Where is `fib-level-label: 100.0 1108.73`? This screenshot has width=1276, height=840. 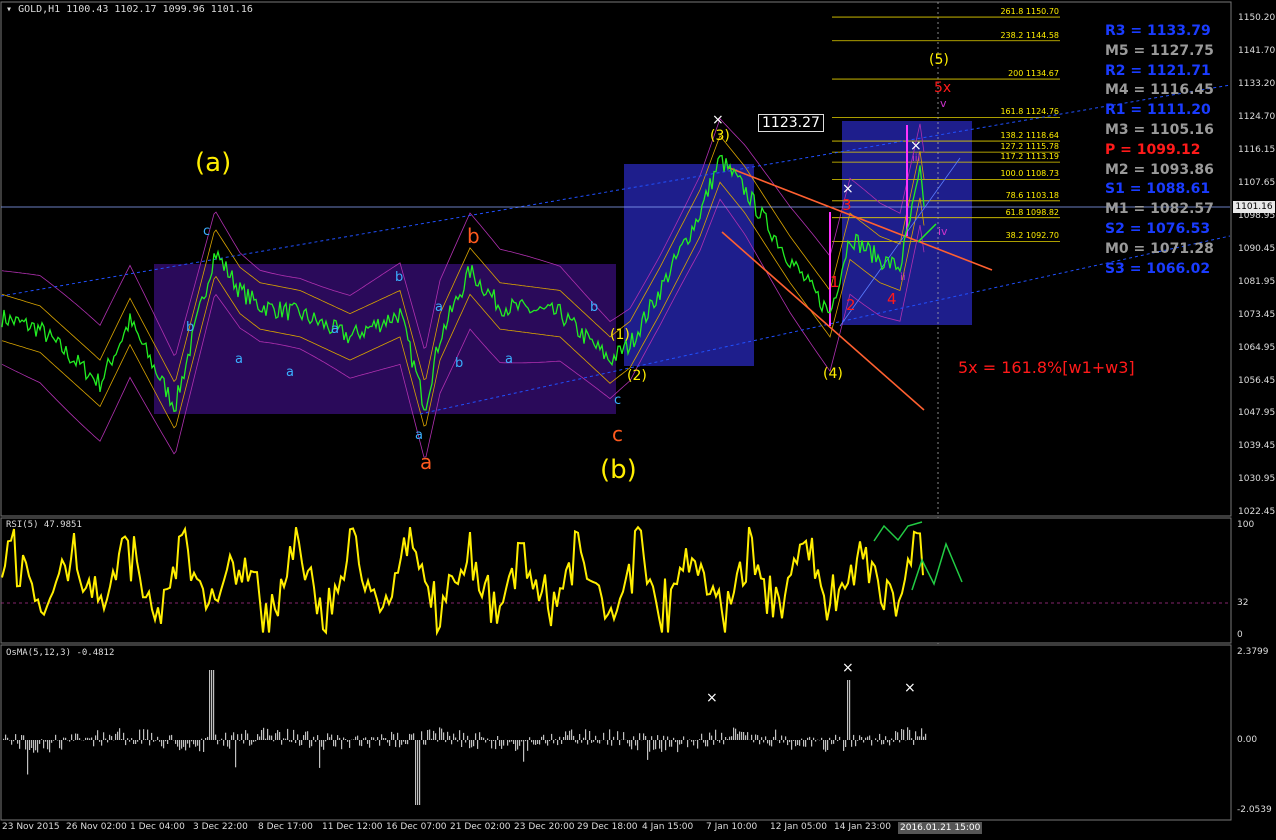 fib-level-label: 100.0 1108.73 is located at coordinates (1029, 174).